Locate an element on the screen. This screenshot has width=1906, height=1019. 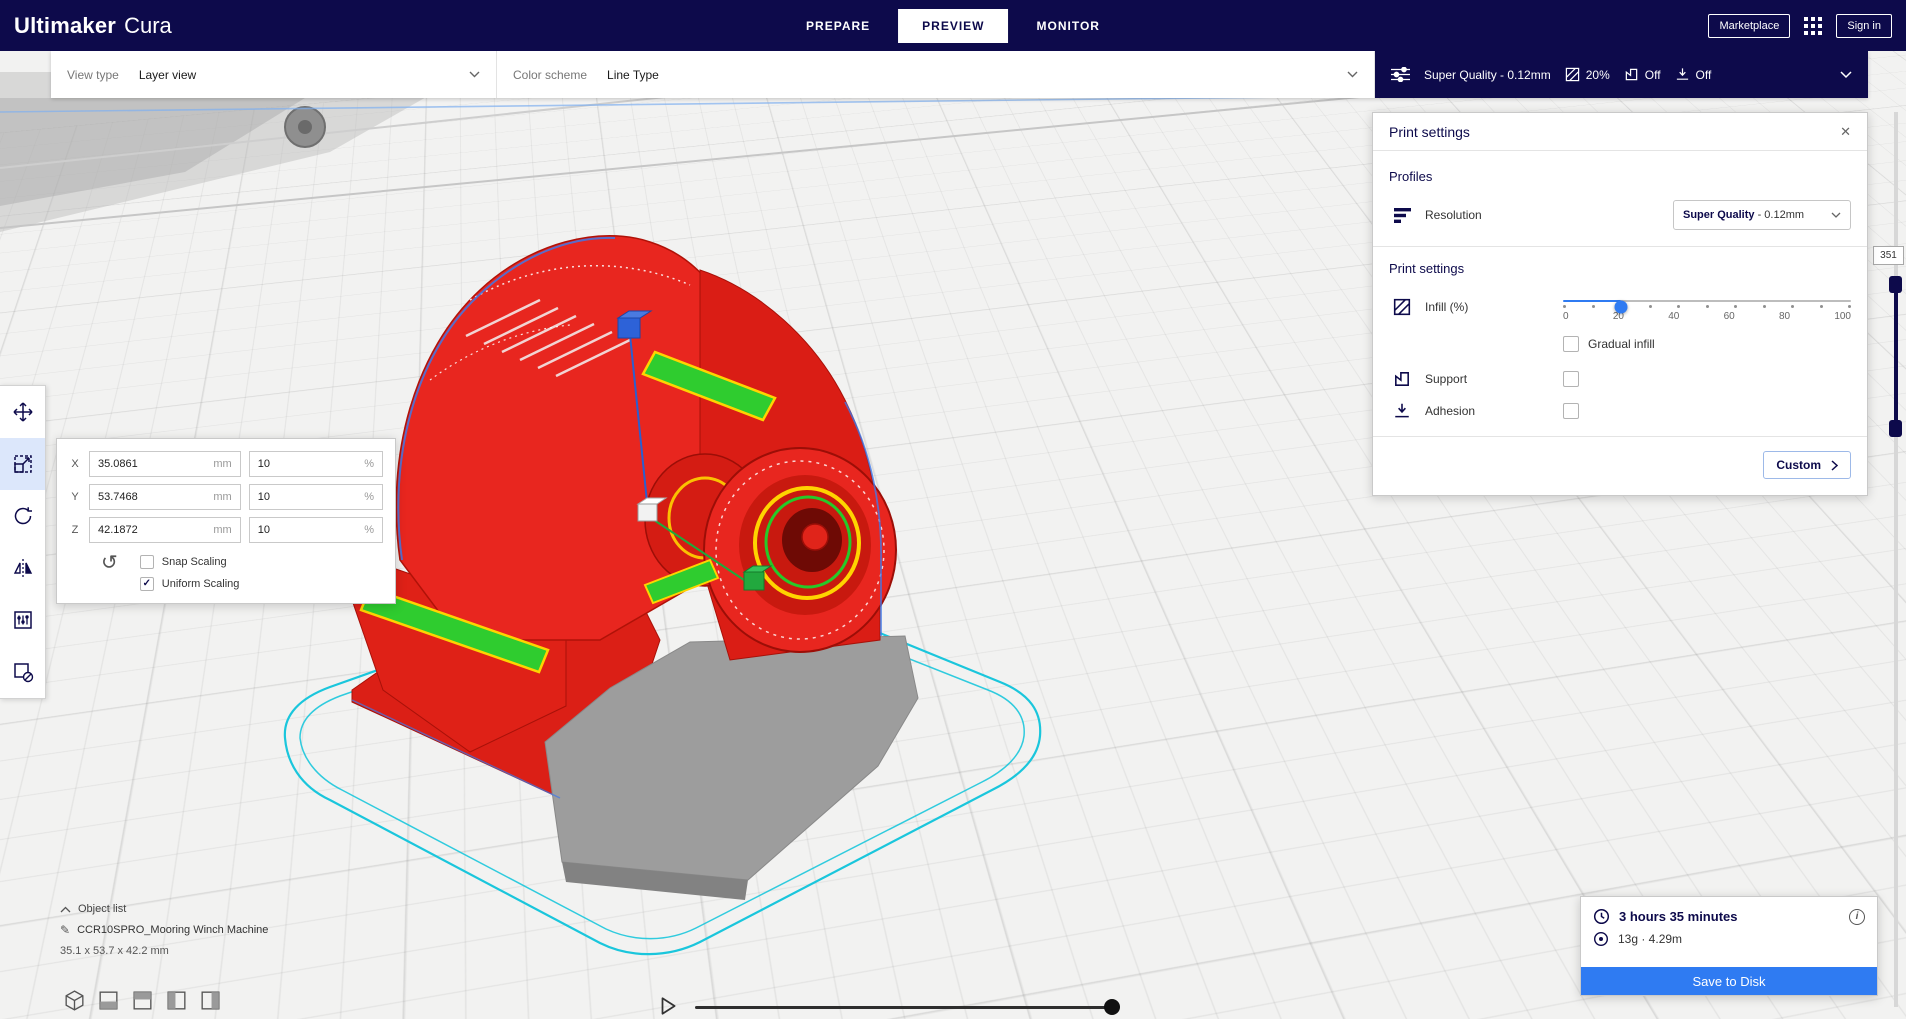
chevron-right-icon is located at coordinates (1834, 465).